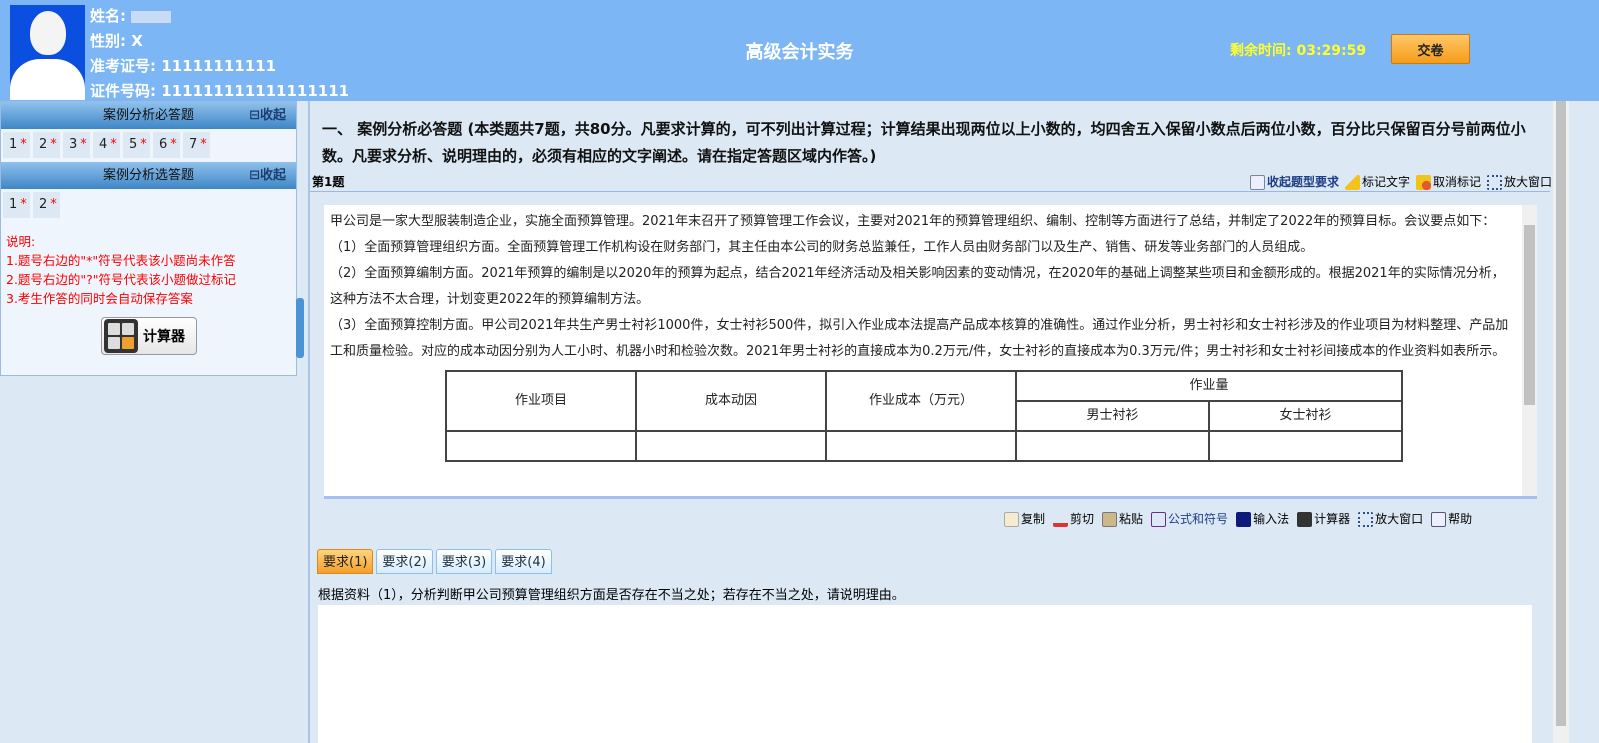  Describe the element at coordinates (21, 241) in the screenshot. I see `note-line: 说明:` at that location.